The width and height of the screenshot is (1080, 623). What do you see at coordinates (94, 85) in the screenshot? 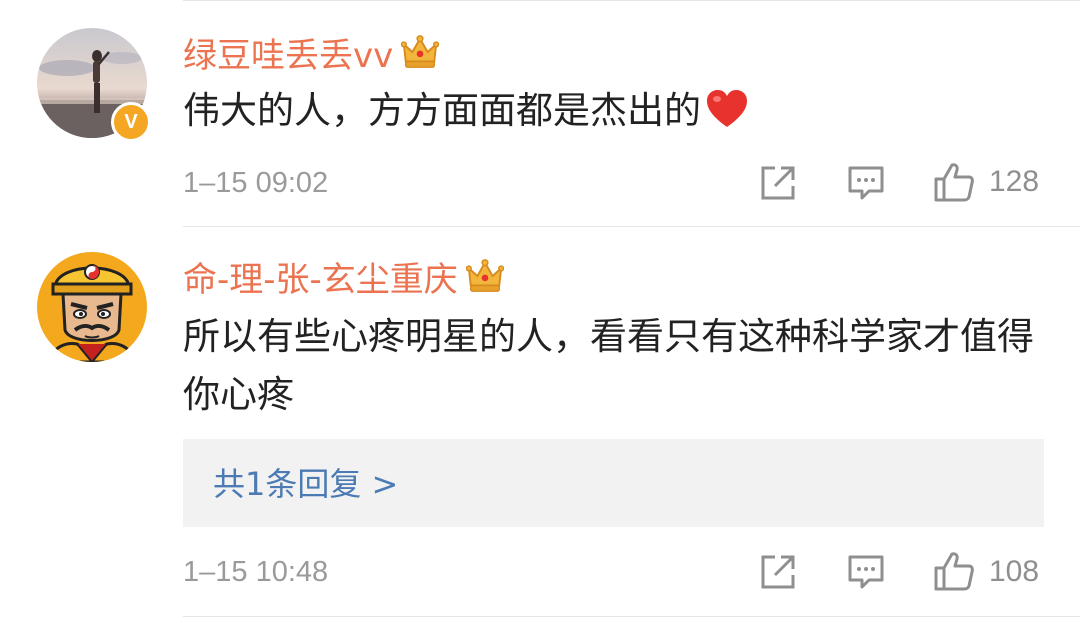
I see `avatar: V` at bounding box center [94, 85].